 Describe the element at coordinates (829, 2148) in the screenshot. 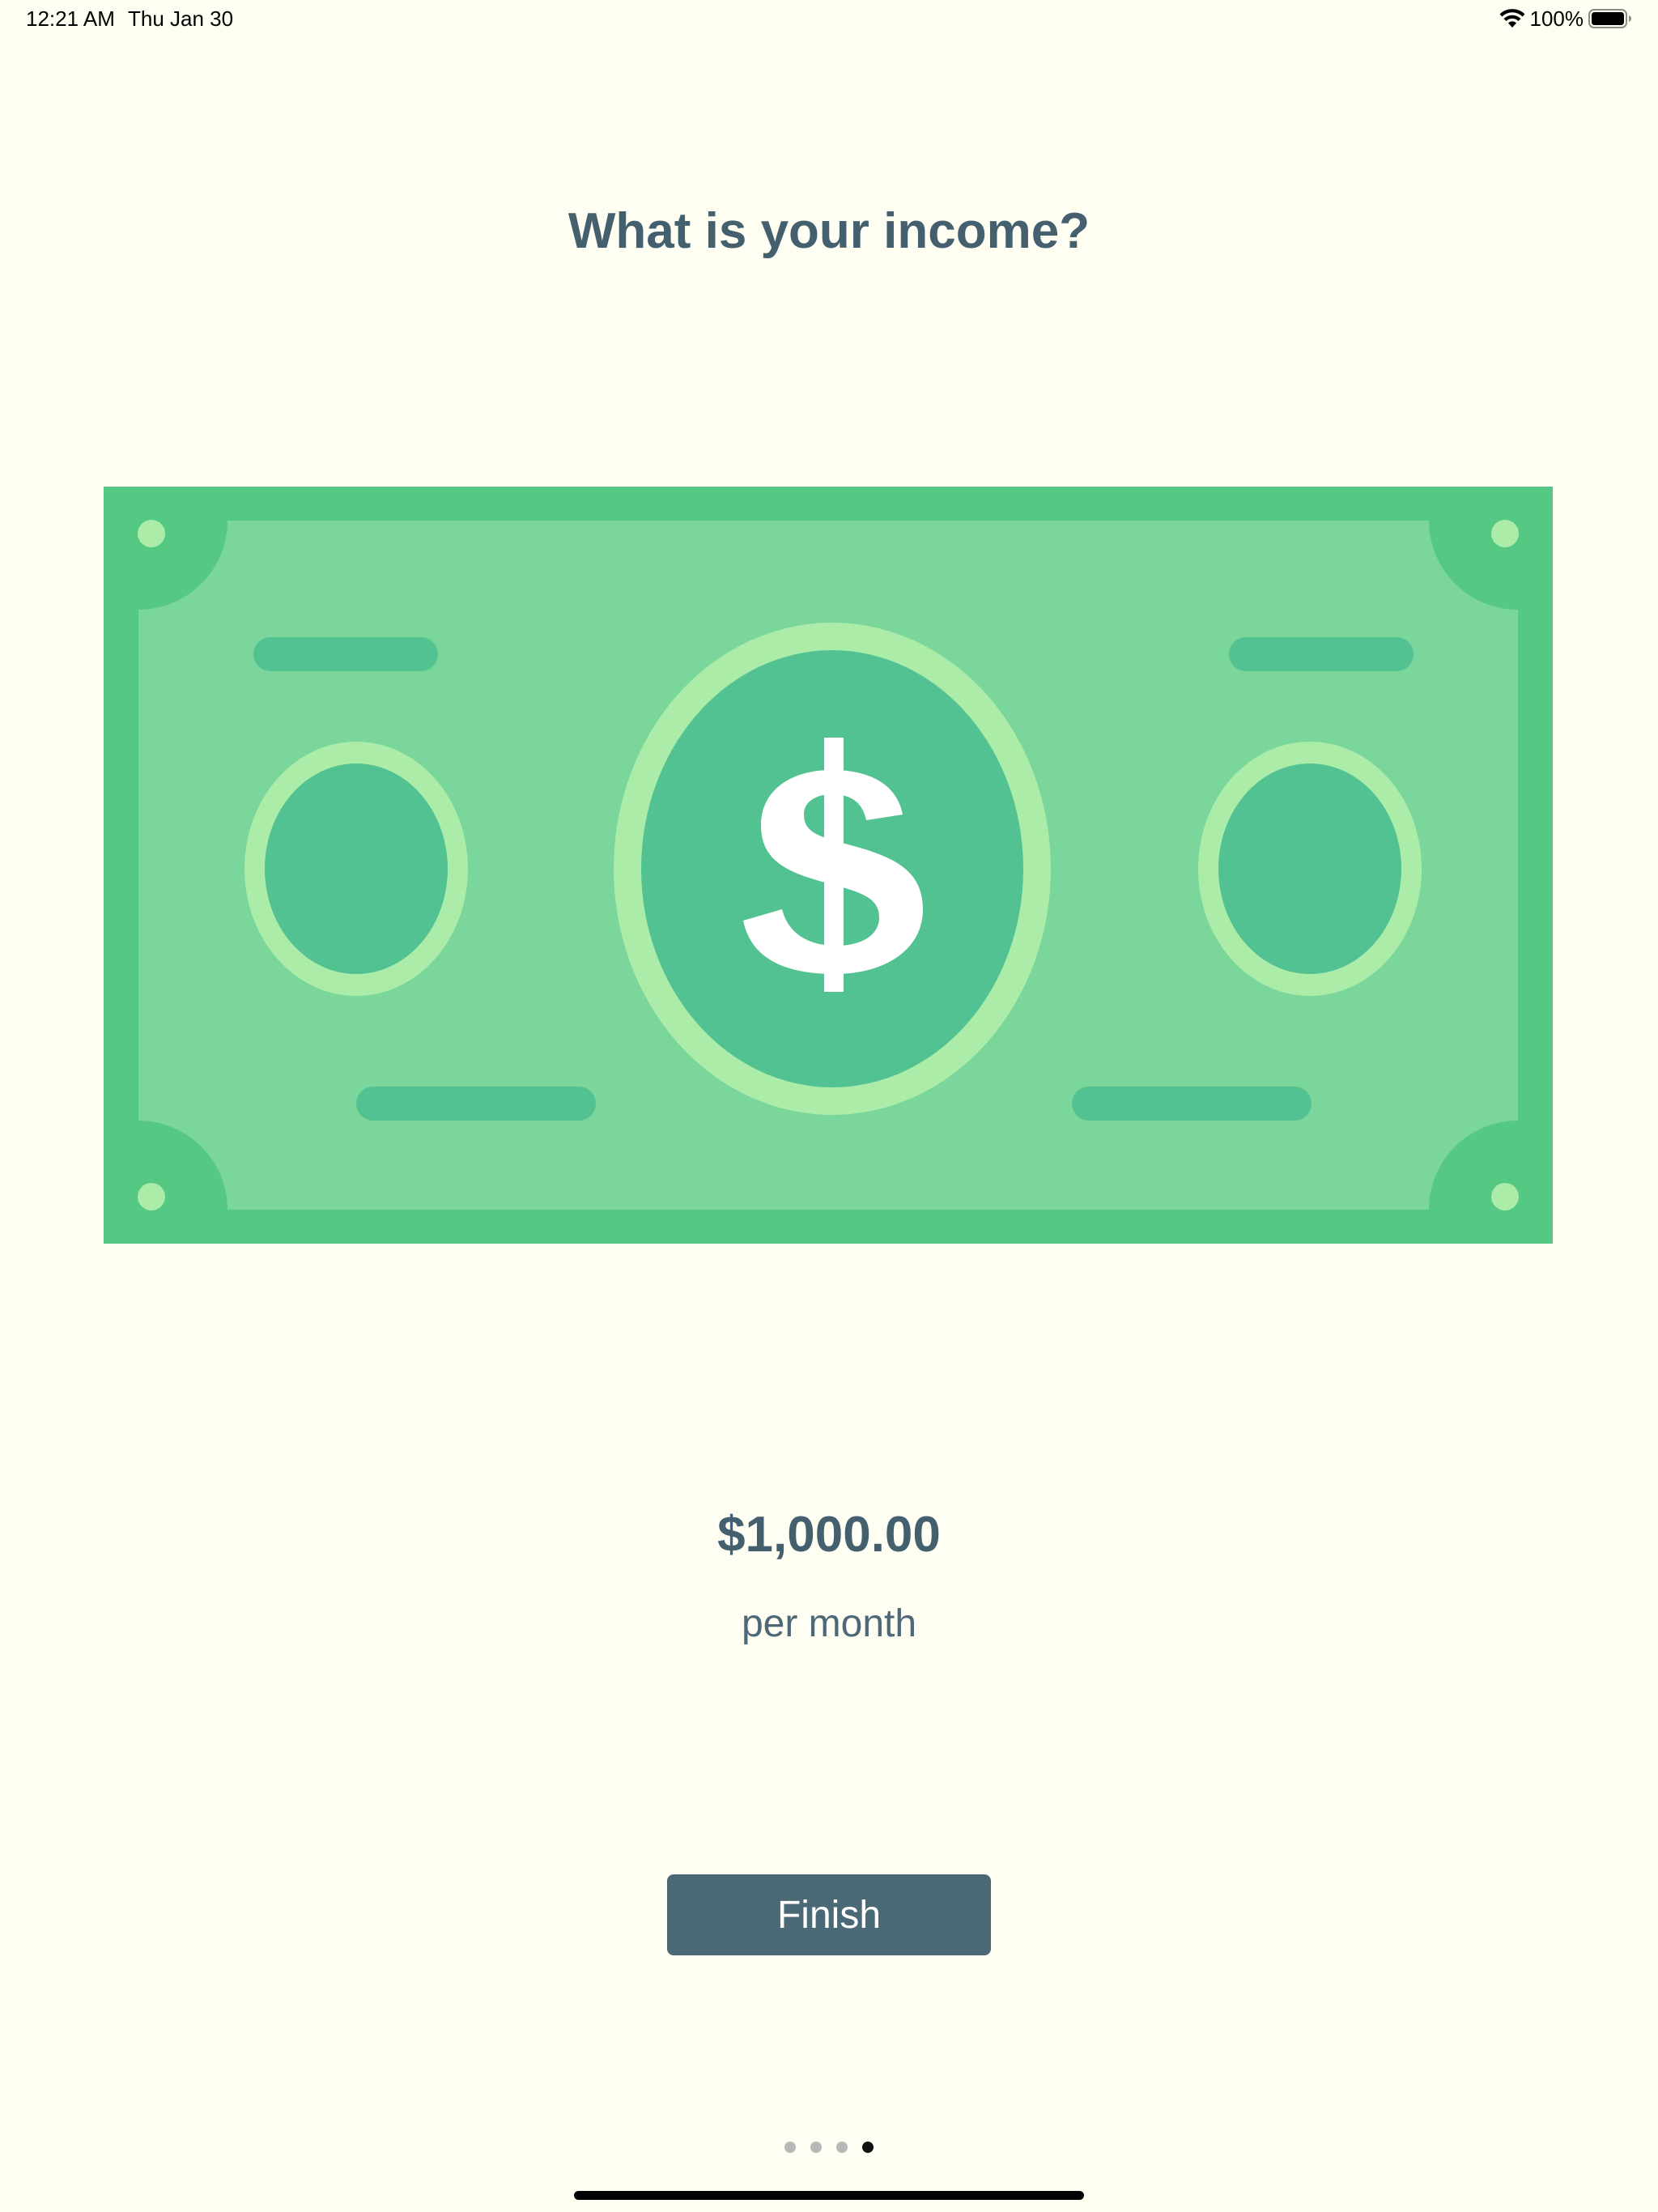

I see `page-indicator` at that location.